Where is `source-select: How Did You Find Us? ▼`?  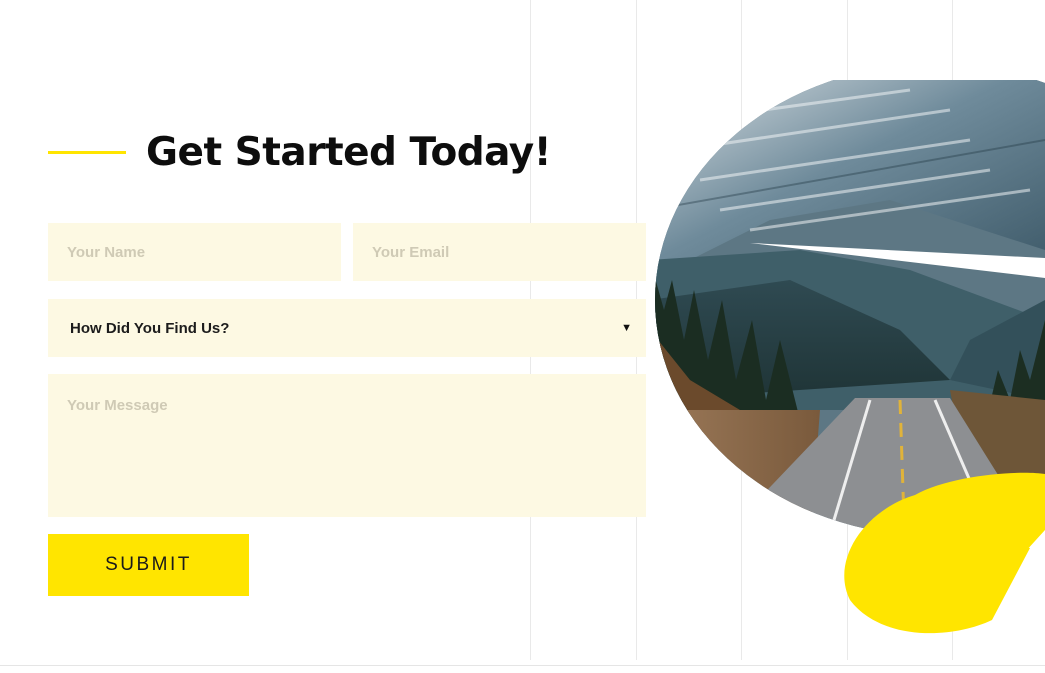 source-select: How Did You Find Us? ▼ is located at coordinates (347, 328).